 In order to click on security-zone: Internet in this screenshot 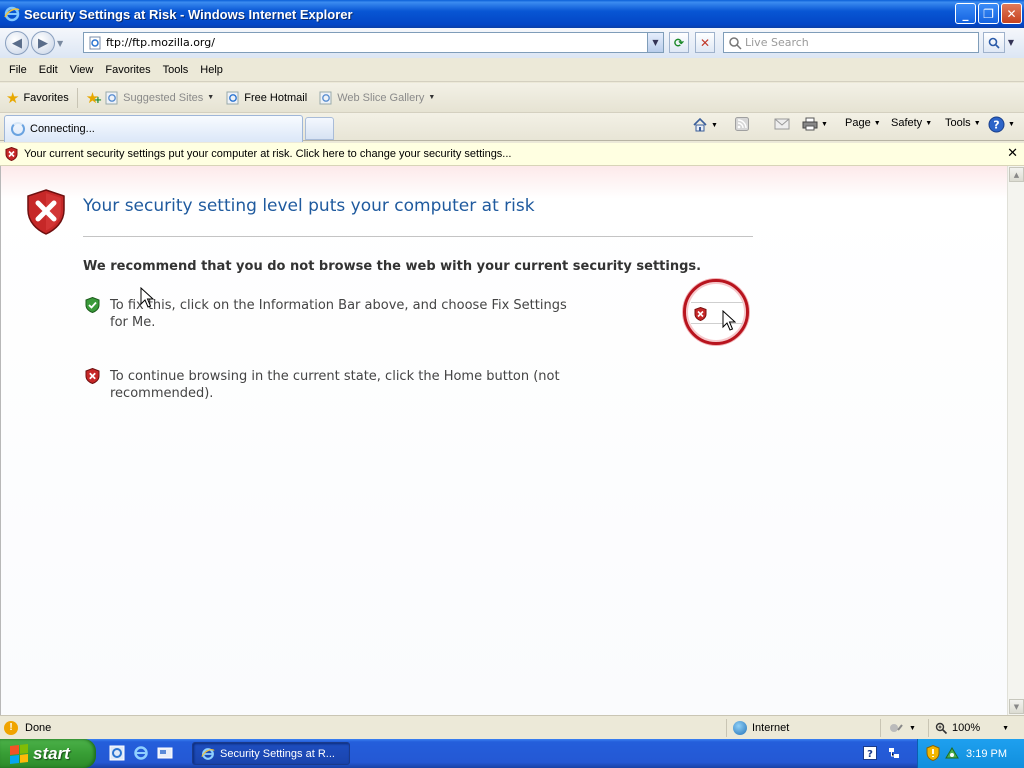, I will do `click(802, 728)`.